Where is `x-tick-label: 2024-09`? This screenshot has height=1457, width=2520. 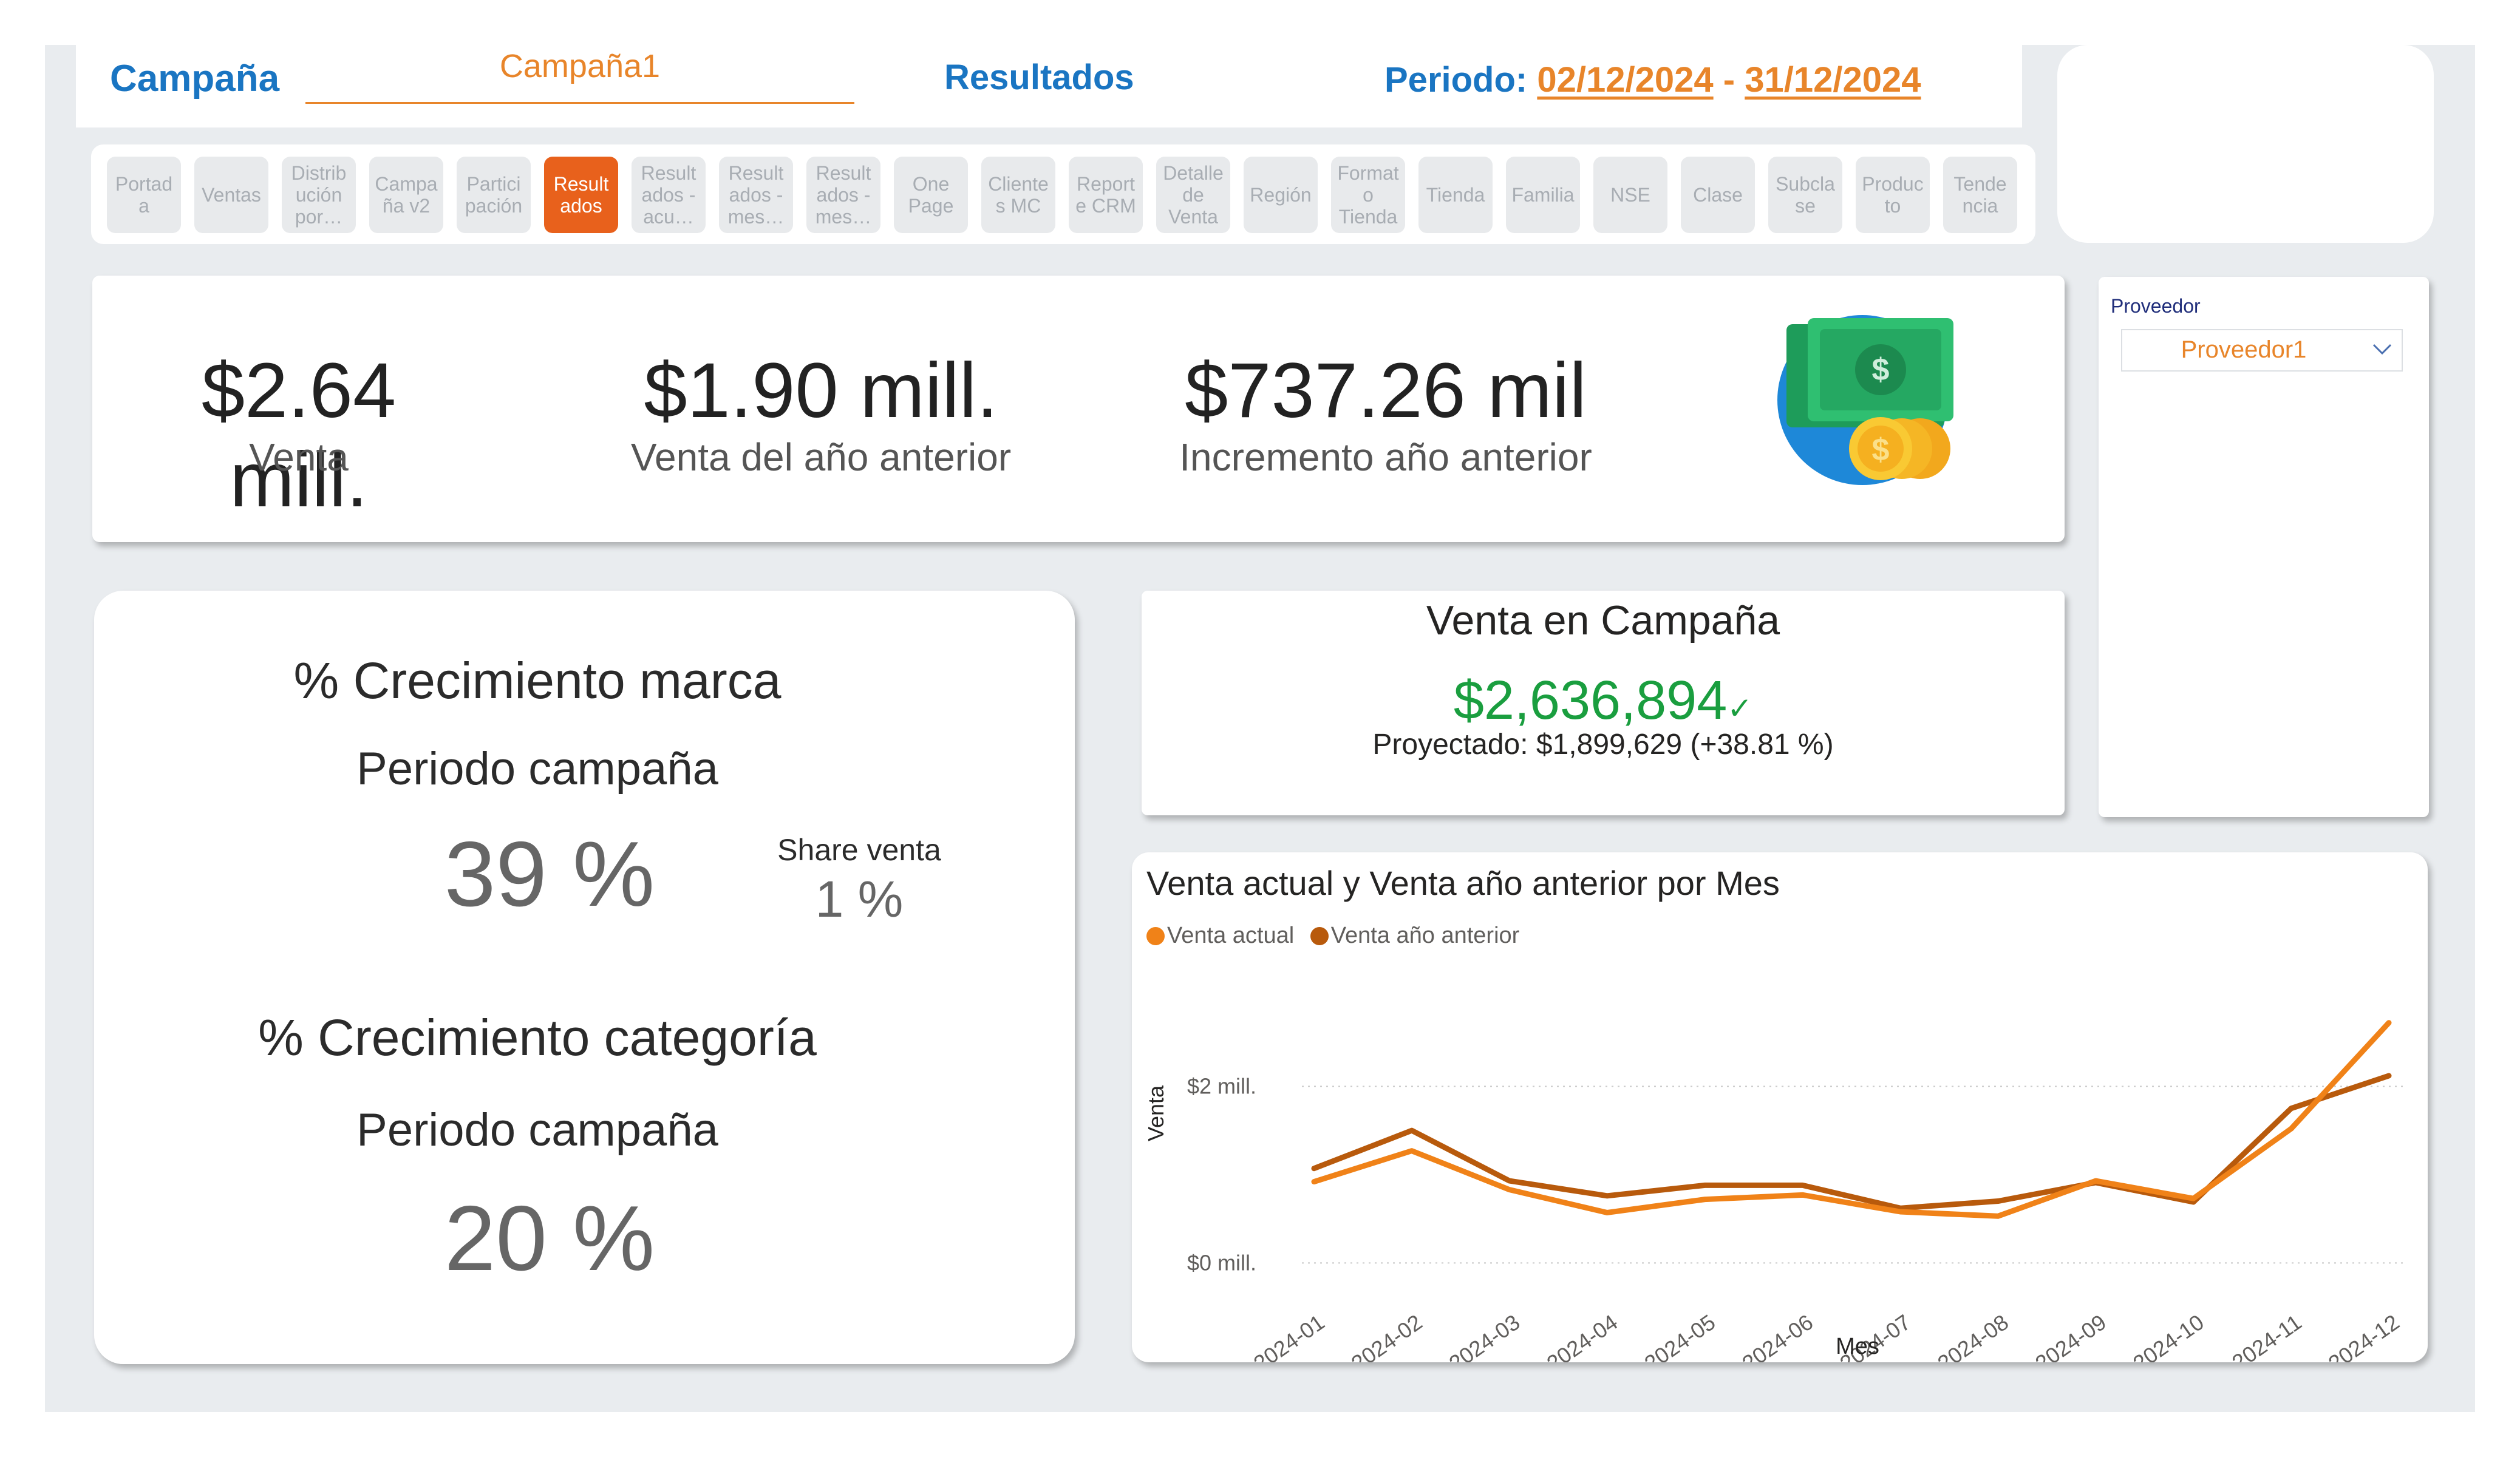 x-tick-label: 2024-09 is located at coordinates (2071, 1335).